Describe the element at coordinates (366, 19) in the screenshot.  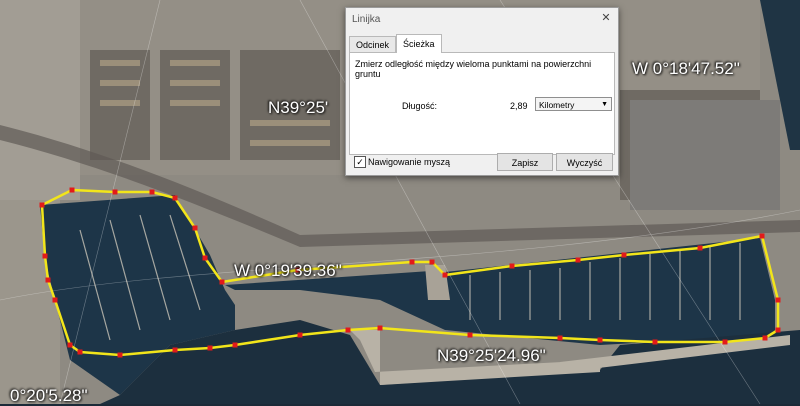
I see `dialog-title: Linijka` at that location.